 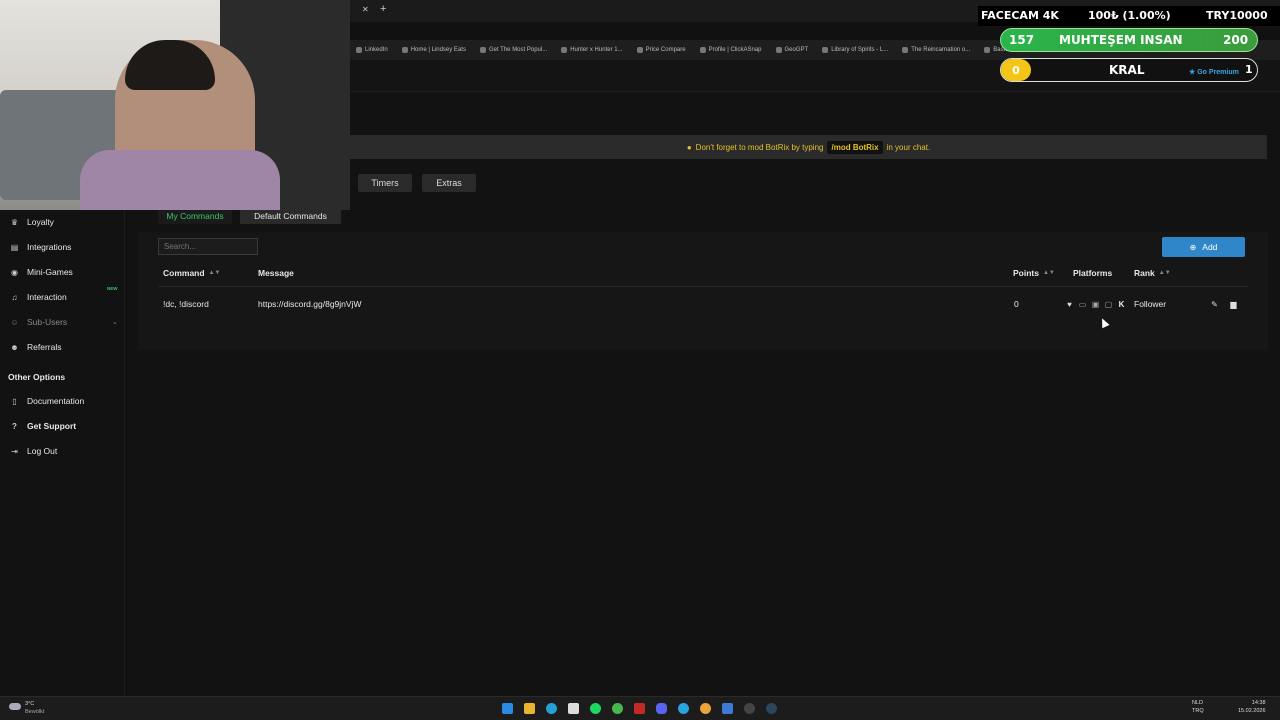 I want to click on bookmark-item: LinkedIn, so click(x=372, y=50).